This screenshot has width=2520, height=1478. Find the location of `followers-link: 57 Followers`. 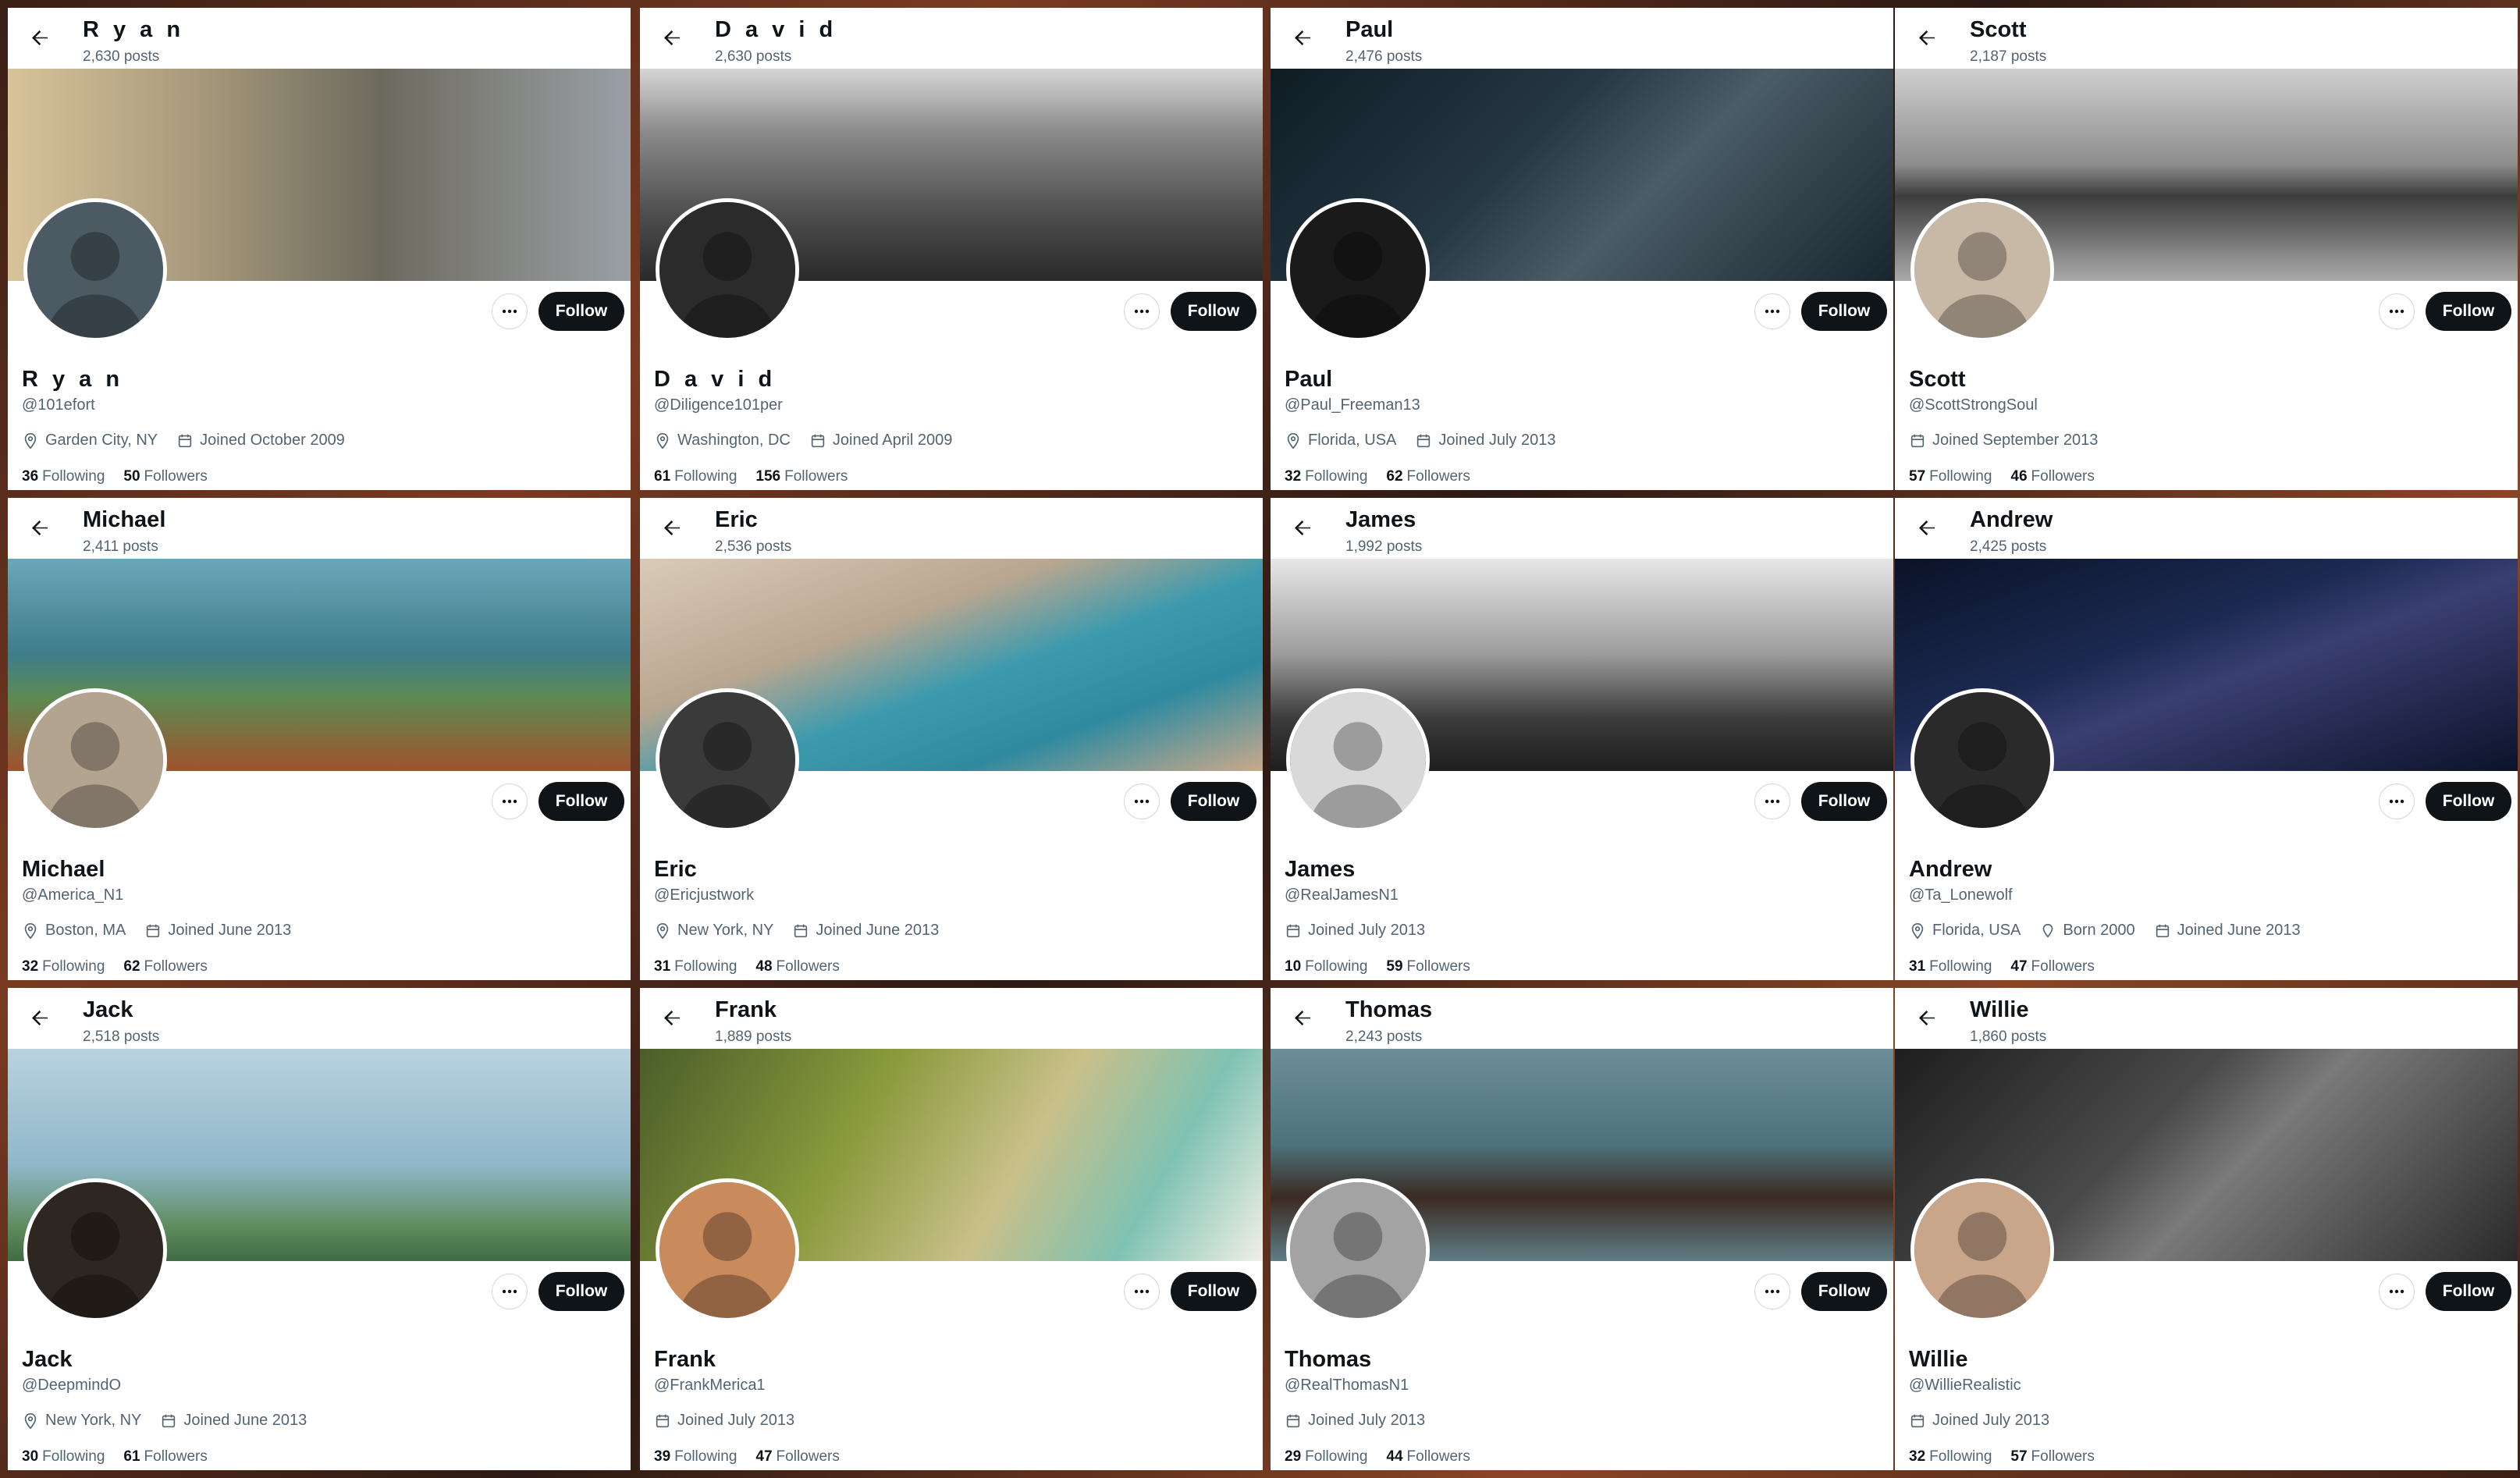

followers-link: 57 Followers is located at coordinates (2052, 1457).